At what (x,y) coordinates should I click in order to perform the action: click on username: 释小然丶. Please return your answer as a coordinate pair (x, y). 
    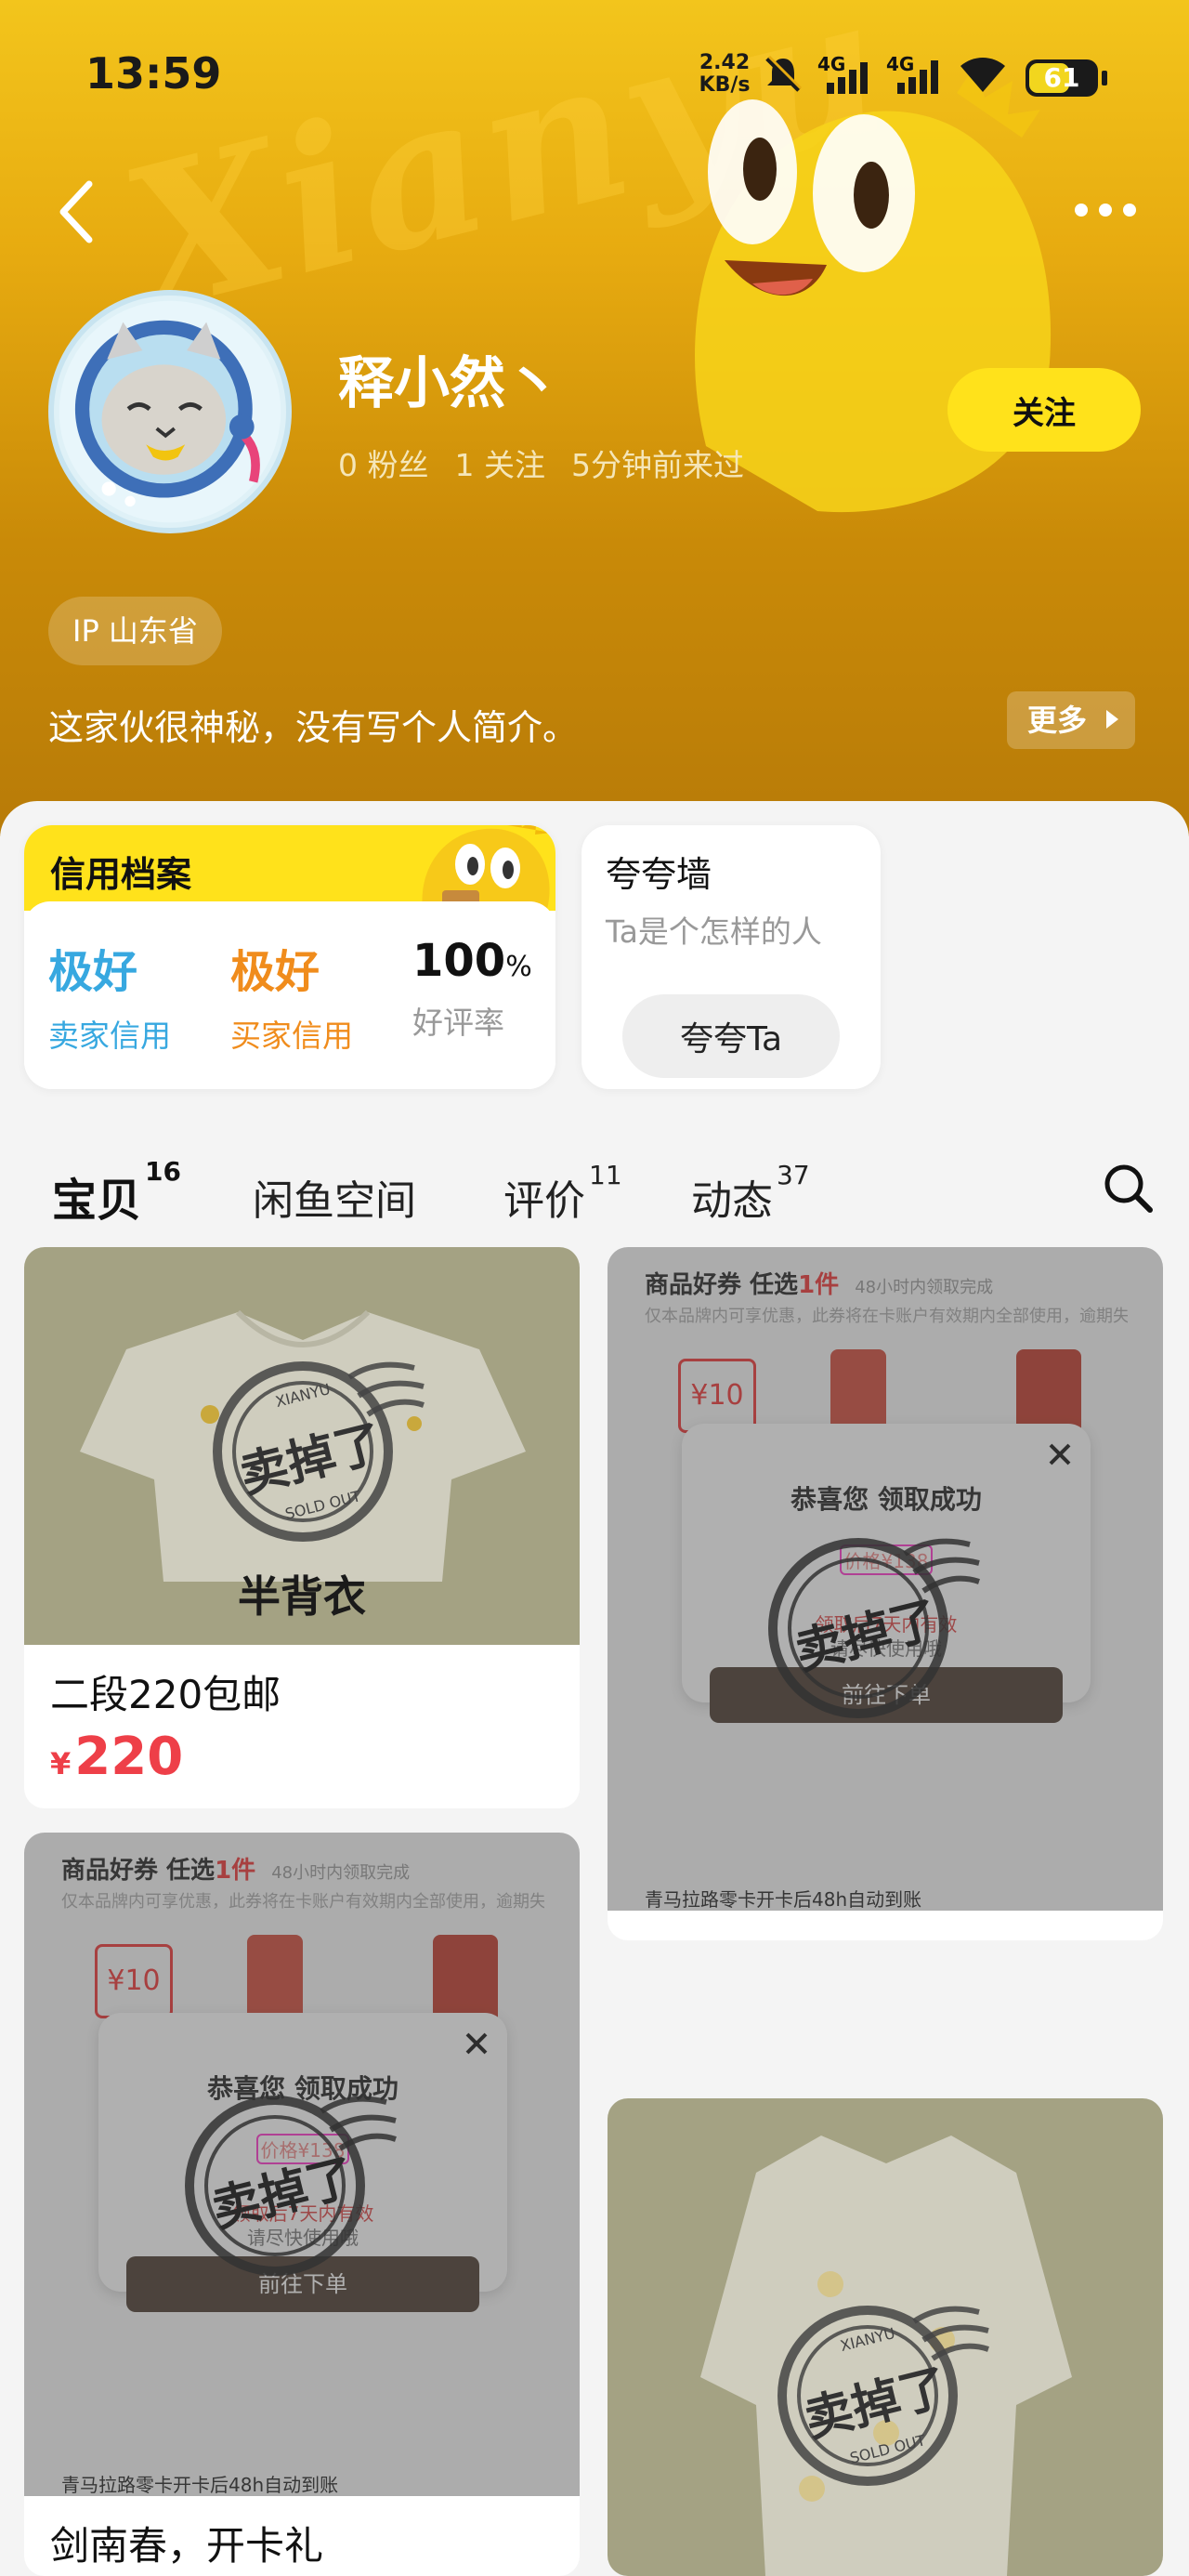
    Looking at the image, I should click on (449, 383).